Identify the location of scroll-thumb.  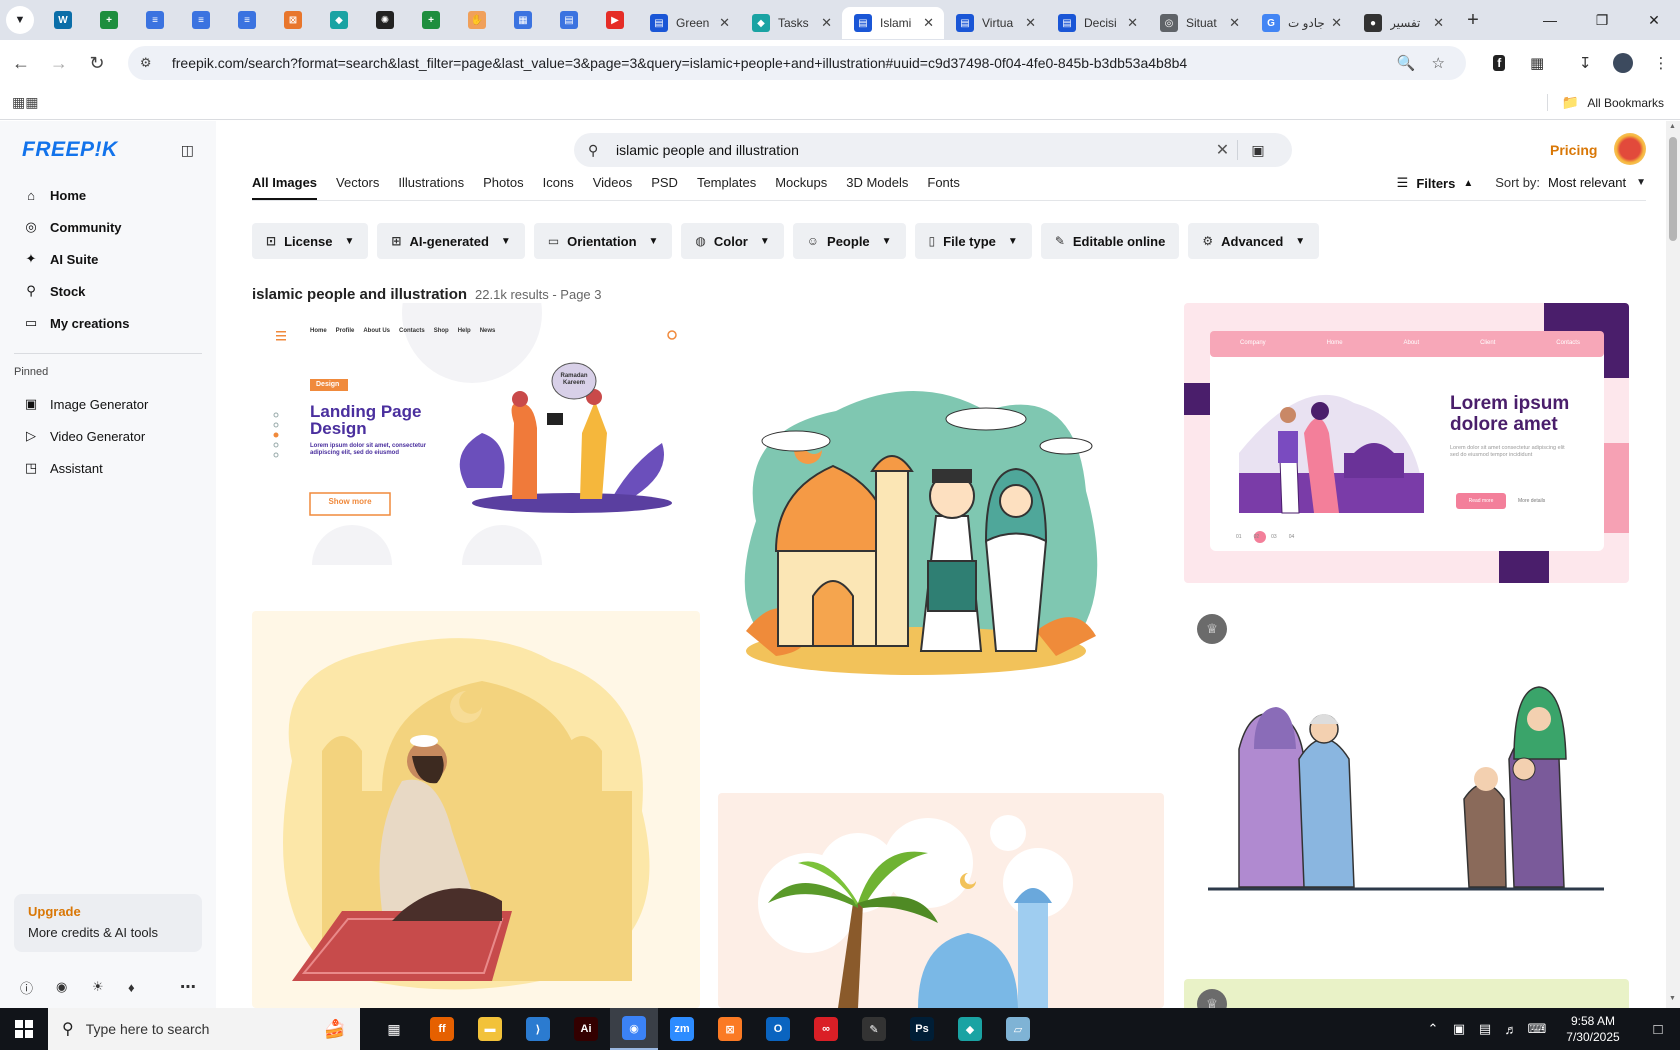
(1673, 189).